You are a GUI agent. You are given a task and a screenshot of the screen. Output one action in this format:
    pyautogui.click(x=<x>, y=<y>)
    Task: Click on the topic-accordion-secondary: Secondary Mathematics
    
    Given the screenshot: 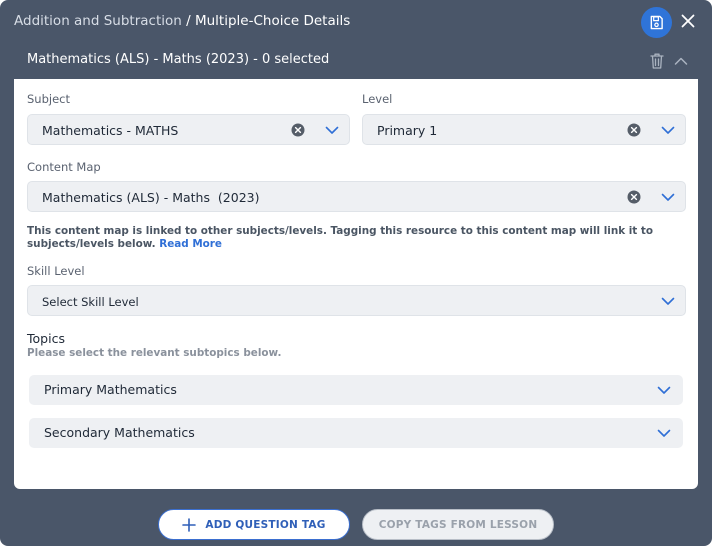 What is the action you would take?
    pyautogui.click(x=356, y=433)
    